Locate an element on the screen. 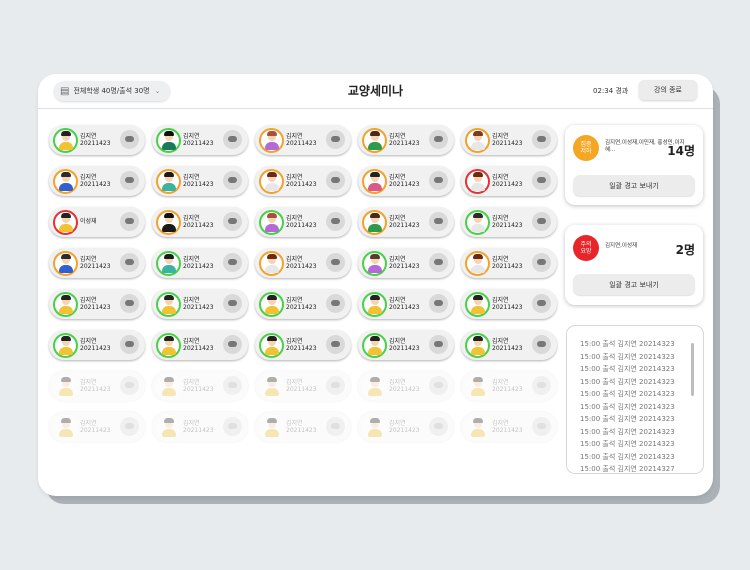 The height and width of the screenshot is (570, 750). attention-badge: 주의 요망 is located at coordinates (586, 248).